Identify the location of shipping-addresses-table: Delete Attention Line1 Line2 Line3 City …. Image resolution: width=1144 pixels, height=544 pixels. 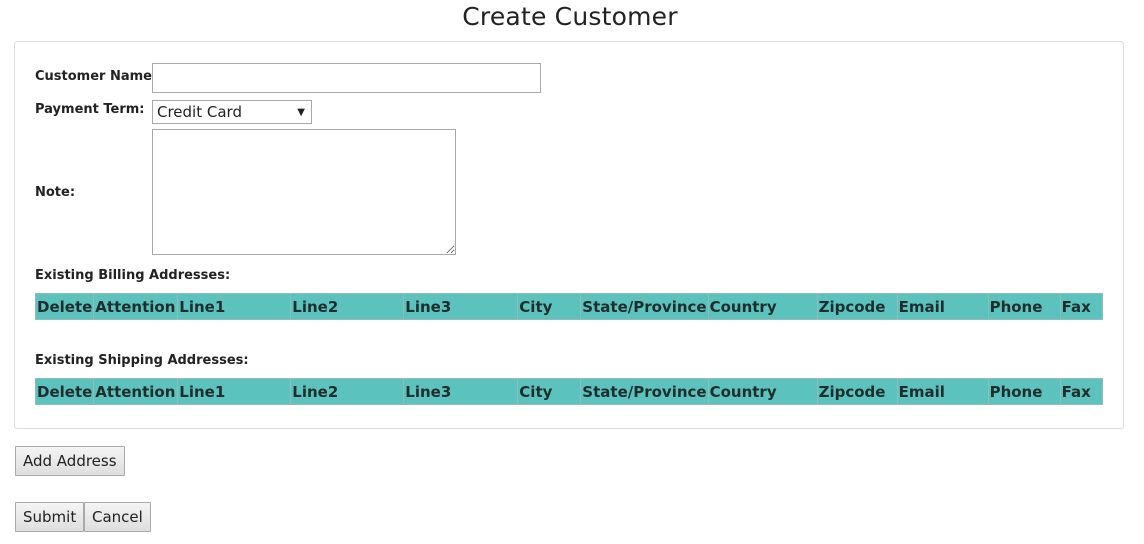
(569, 391).